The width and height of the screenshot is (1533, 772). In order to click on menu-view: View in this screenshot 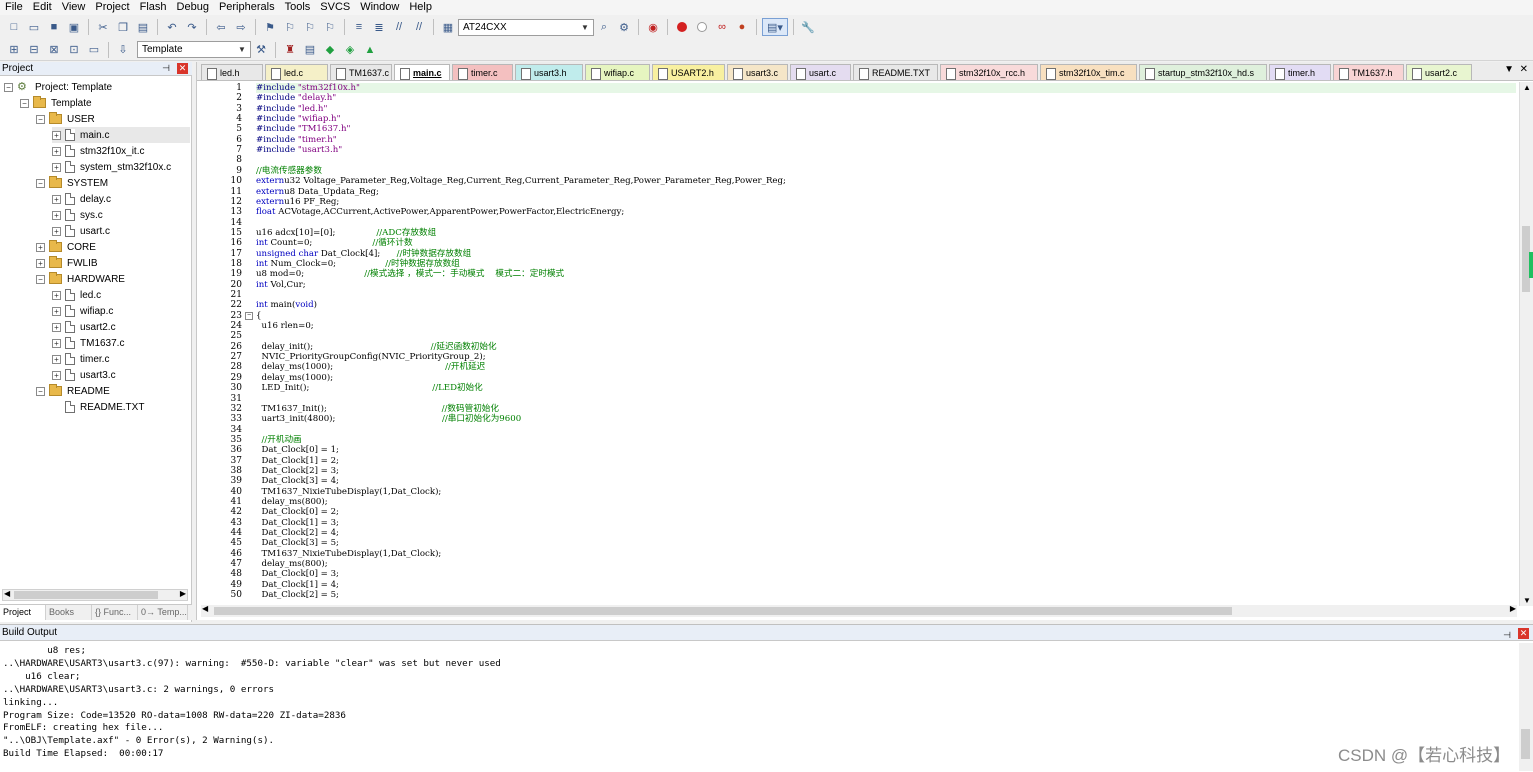, I will do `click(74, 7)`.